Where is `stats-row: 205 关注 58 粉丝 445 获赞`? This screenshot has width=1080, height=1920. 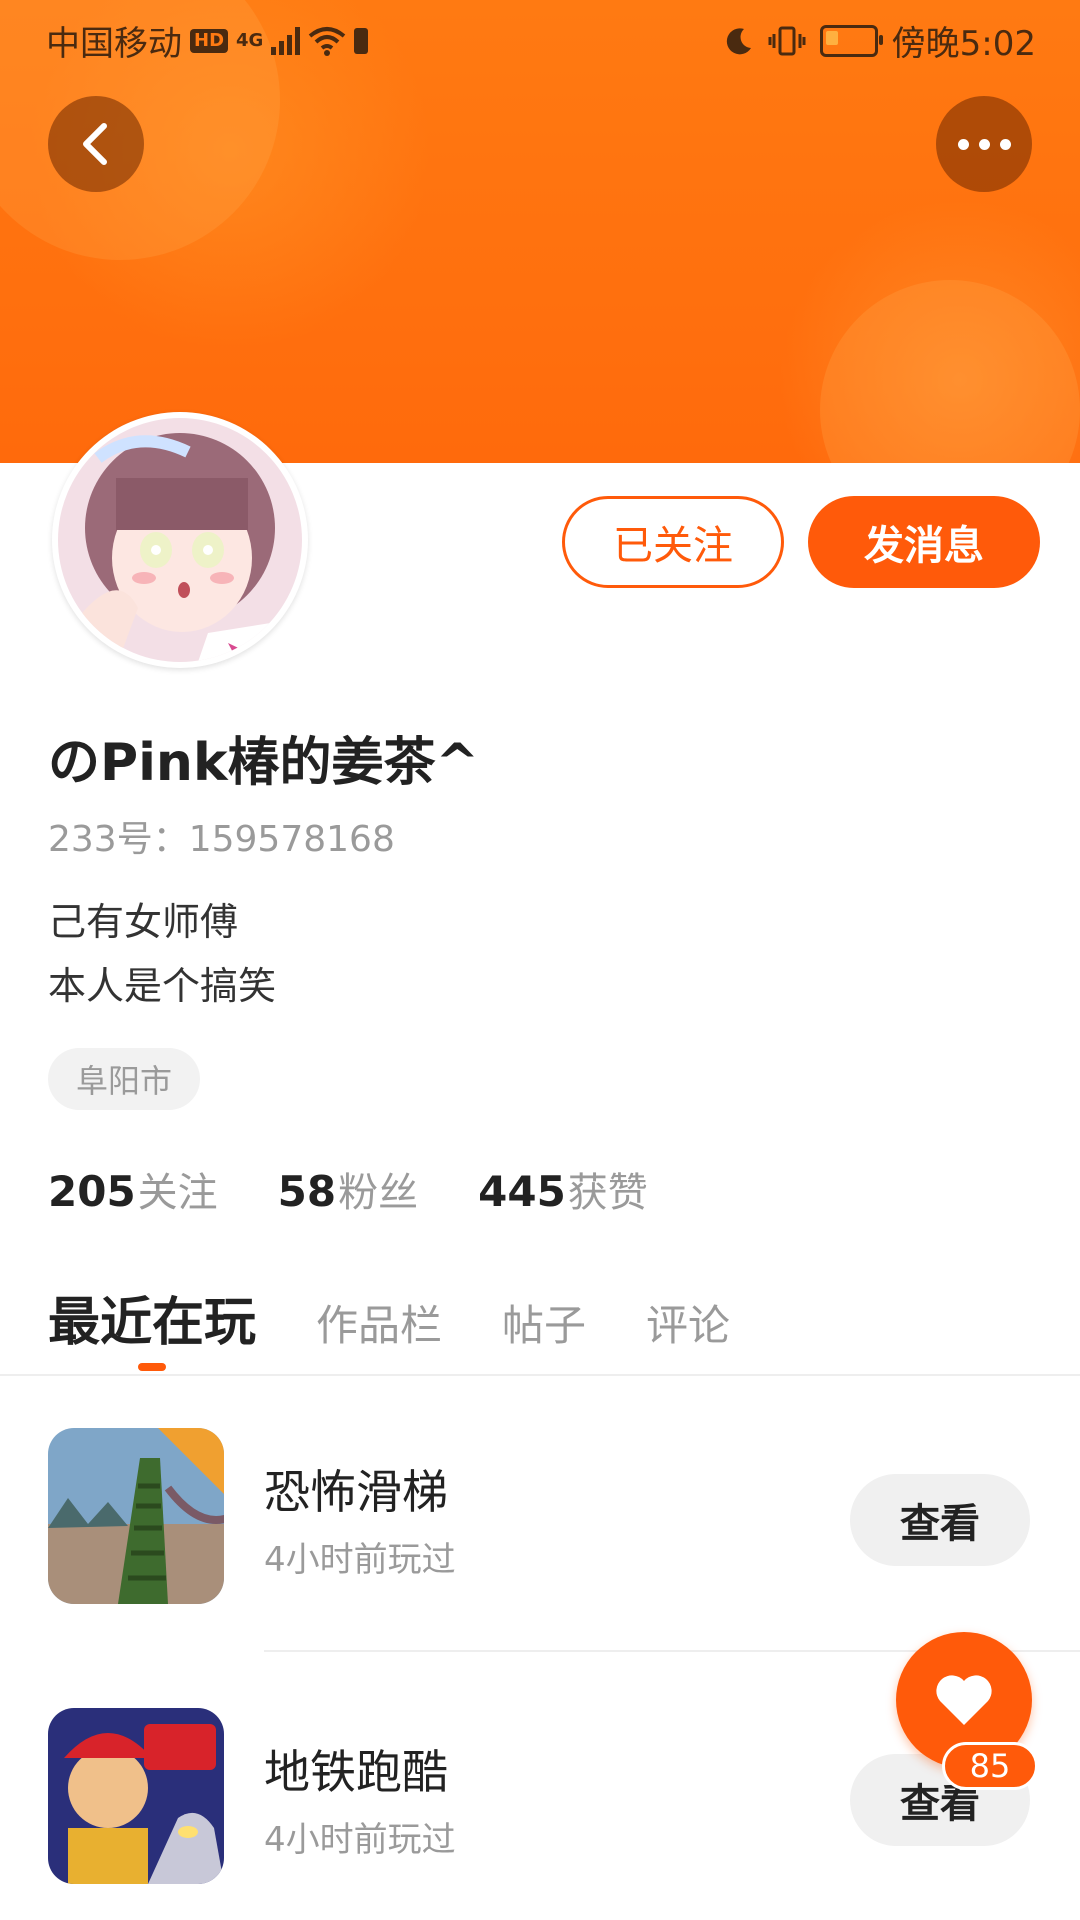
stats-row: 205 关注 58 粉丝 445 获赞 is located at coordinates (348, 1189).